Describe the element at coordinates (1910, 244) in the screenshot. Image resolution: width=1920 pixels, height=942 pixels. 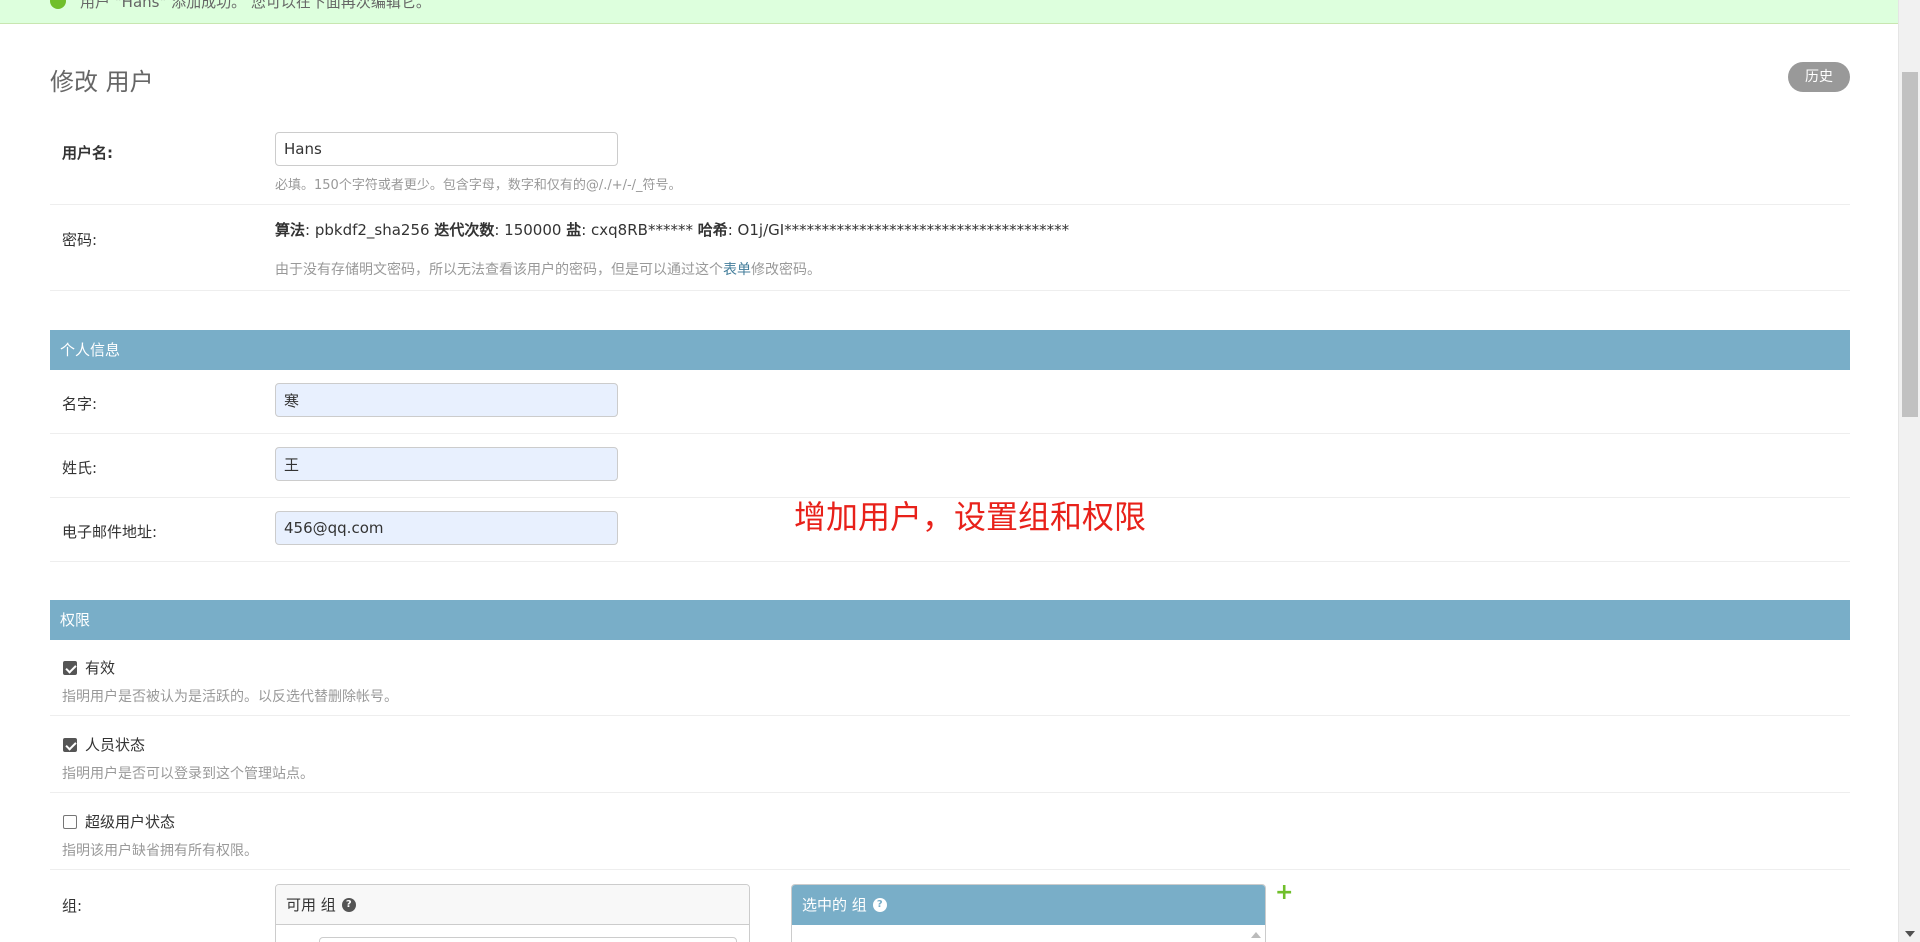
I see `scrollbar-thumb` at that location.